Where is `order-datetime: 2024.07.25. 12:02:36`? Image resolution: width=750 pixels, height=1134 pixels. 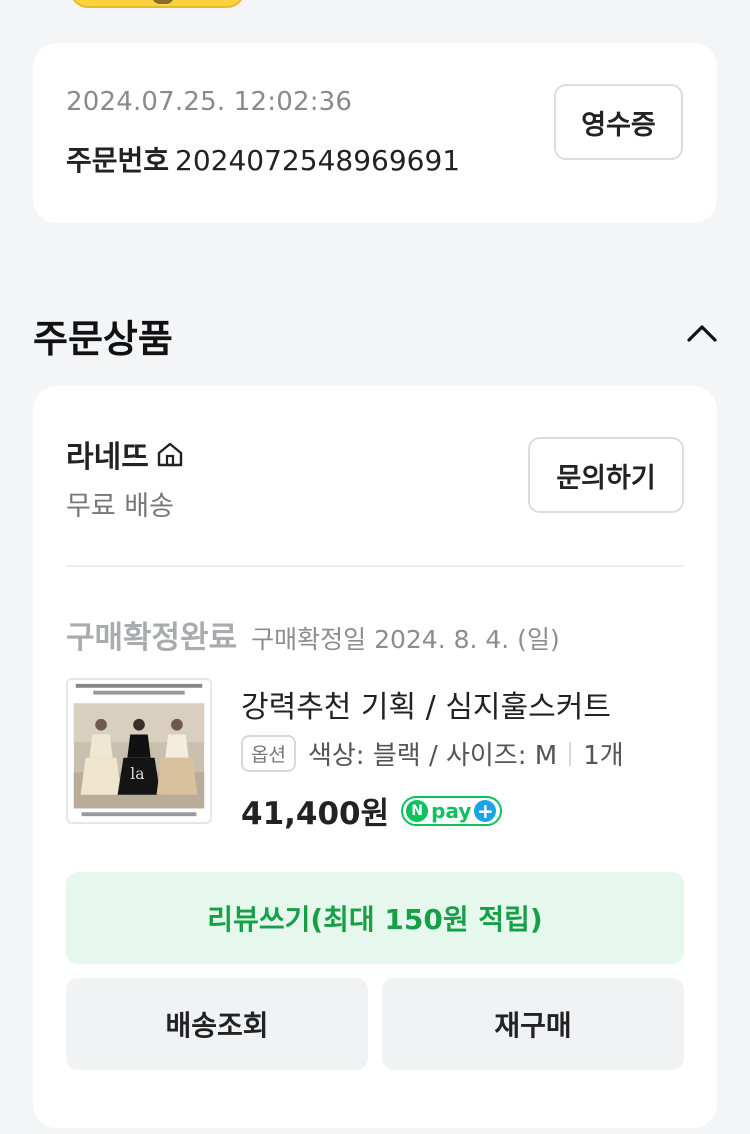 order-datetime: 2024.07.25. 12:02:36 is located at coordinates (209, 102).